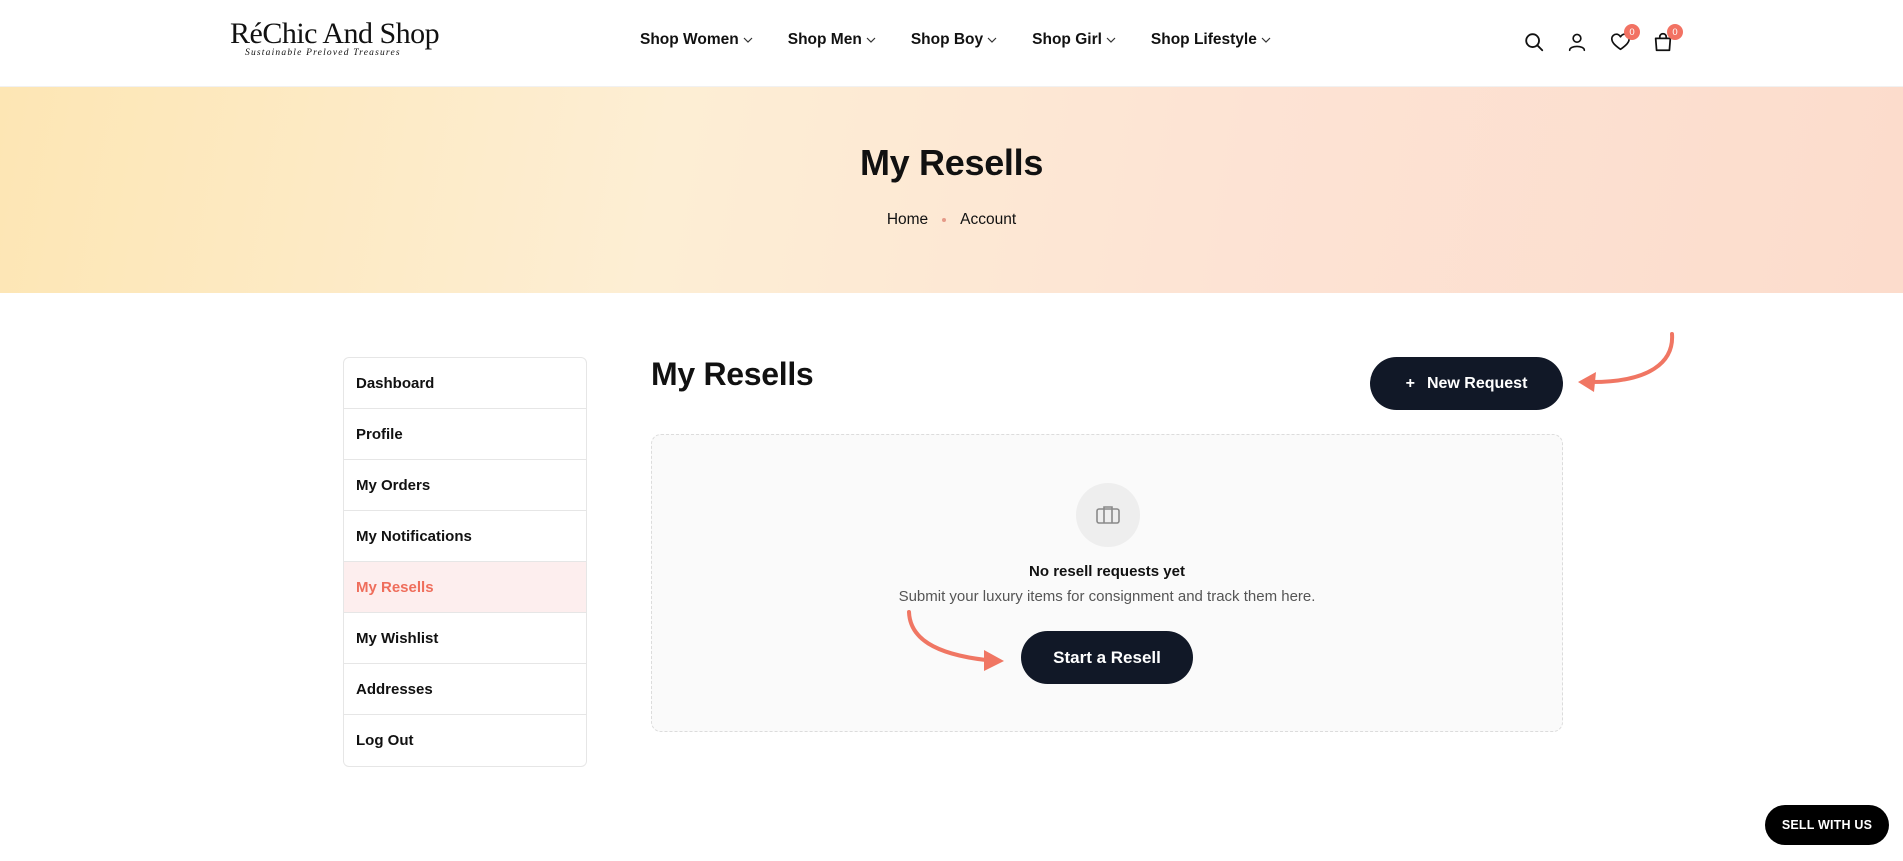 The height and width of the screenshot is (861, 1903). I want to click on nav-shop-men: Shop Men, so click(832, 40).